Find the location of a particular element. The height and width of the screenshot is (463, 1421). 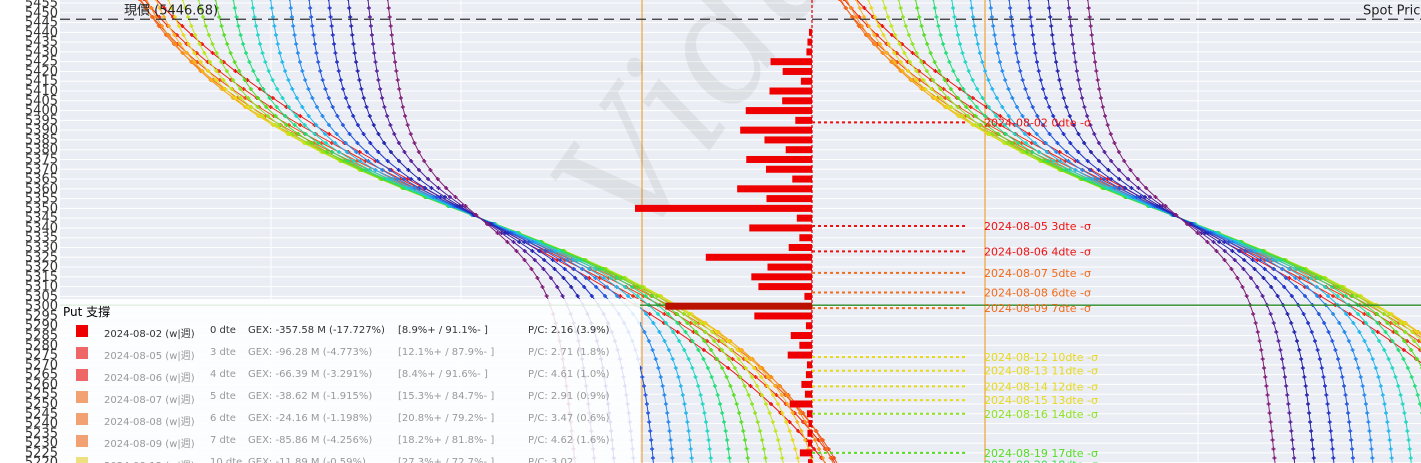

sigma-level-label: 2024-08-09 7dte -σ is located at coordinates (1037, 308).